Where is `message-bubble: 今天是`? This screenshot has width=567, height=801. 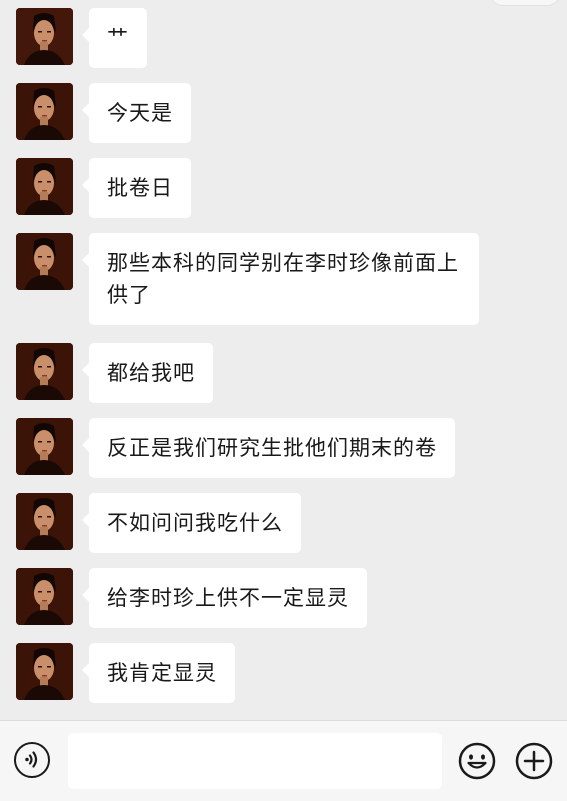 message-bubble: 今天是 is located at coordinates (136, 113).